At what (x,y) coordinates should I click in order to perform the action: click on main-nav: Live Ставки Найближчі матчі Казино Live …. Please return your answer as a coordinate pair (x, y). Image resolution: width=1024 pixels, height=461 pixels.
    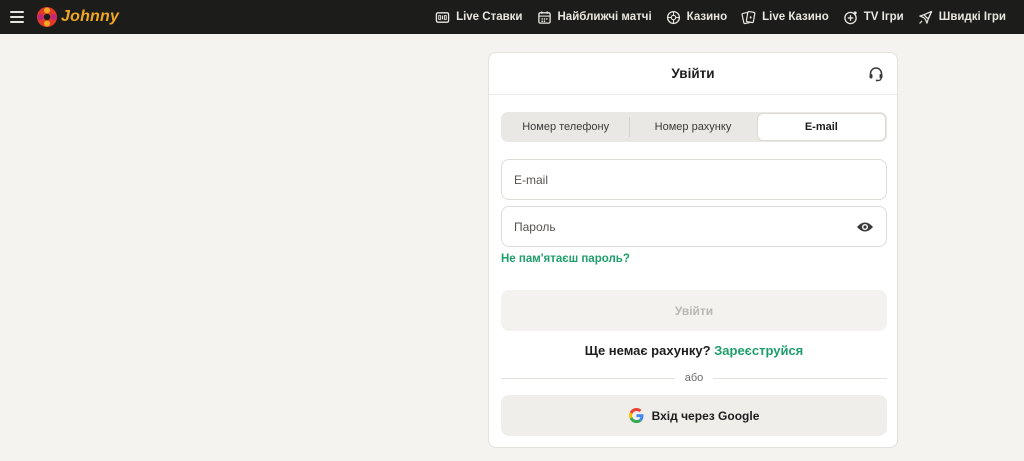
    Looking at the image, I should click on (720, 17).